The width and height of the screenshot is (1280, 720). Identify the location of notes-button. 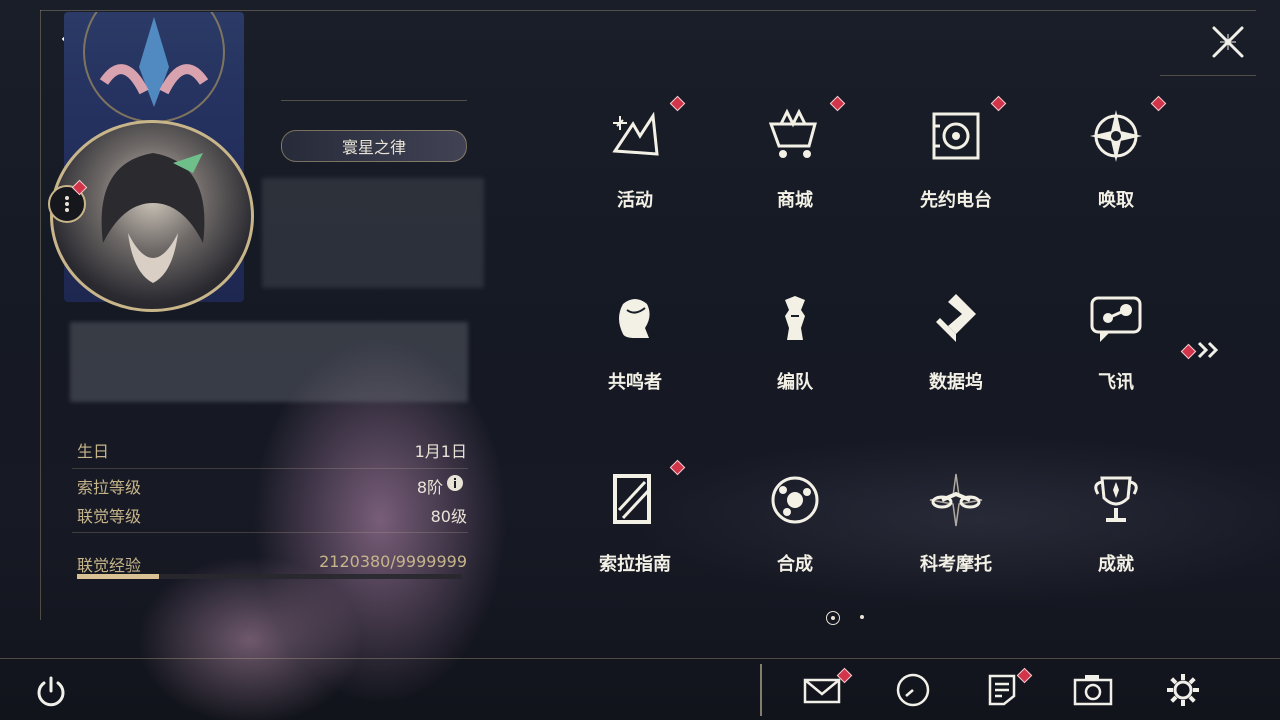
(1008, 688).